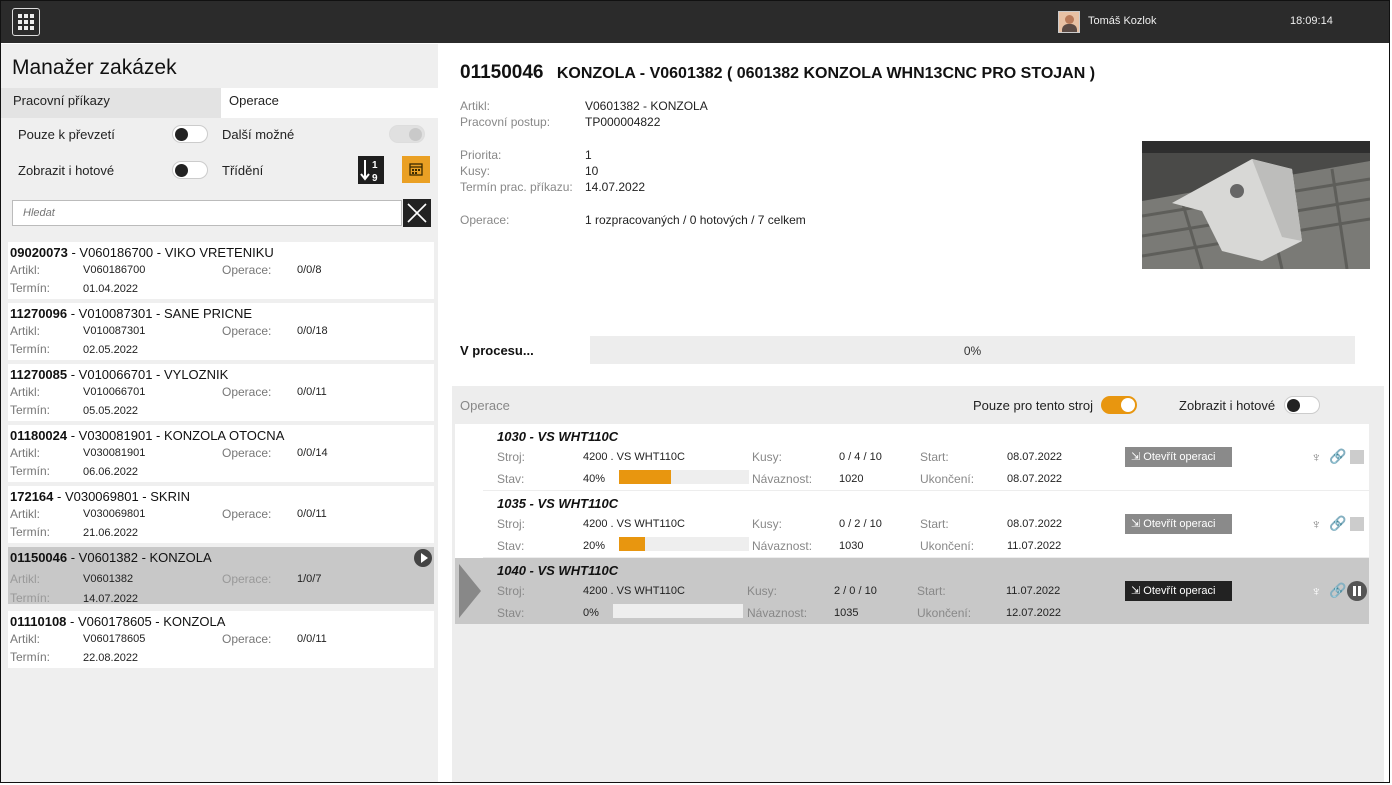  What do you see at coordinates (243, 170) in the screenshot?
I see `sort-label: Třídění` at bounding box center [243, 170].